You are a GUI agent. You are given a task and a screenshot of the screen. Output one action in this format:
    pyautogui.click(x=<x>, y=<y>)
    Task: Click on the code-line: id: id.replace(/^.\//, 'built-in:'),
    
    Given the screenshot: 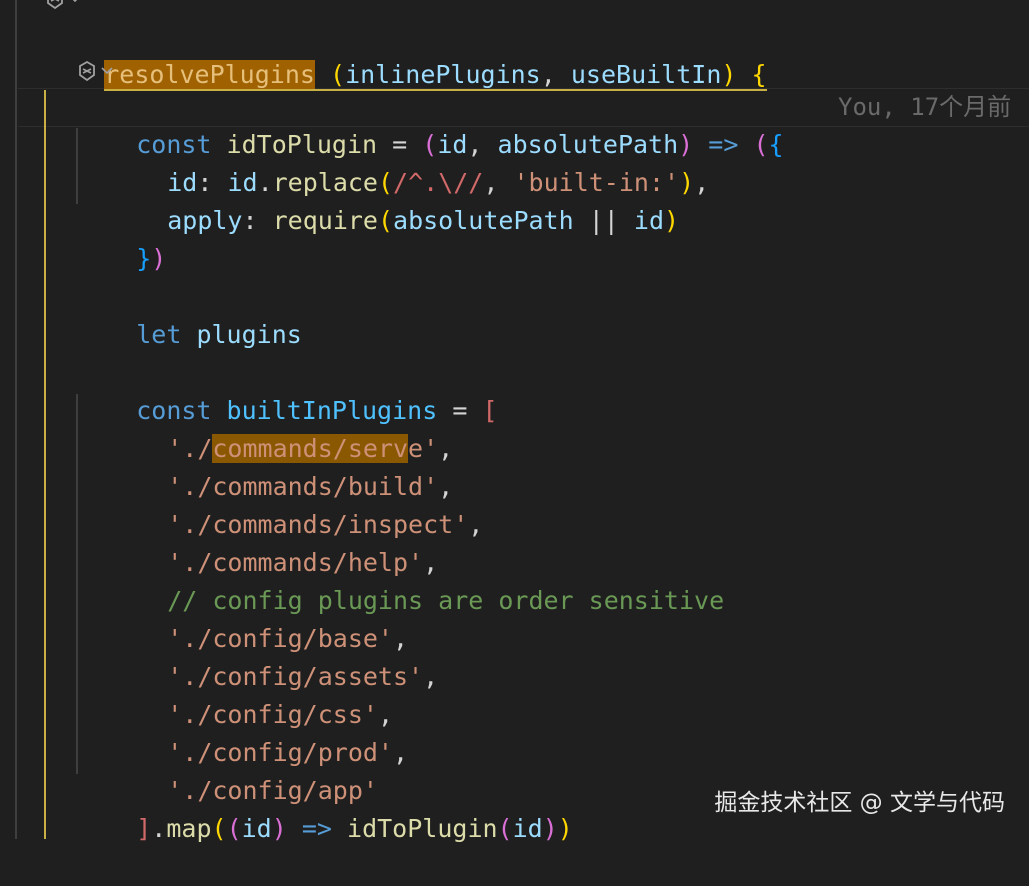 What is the action you would take?
    pyautogui.click(x=408, y=161)
    